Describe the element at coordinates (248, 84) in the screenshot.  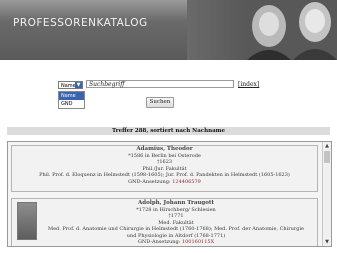
I see `index-link: [index]` at that location.